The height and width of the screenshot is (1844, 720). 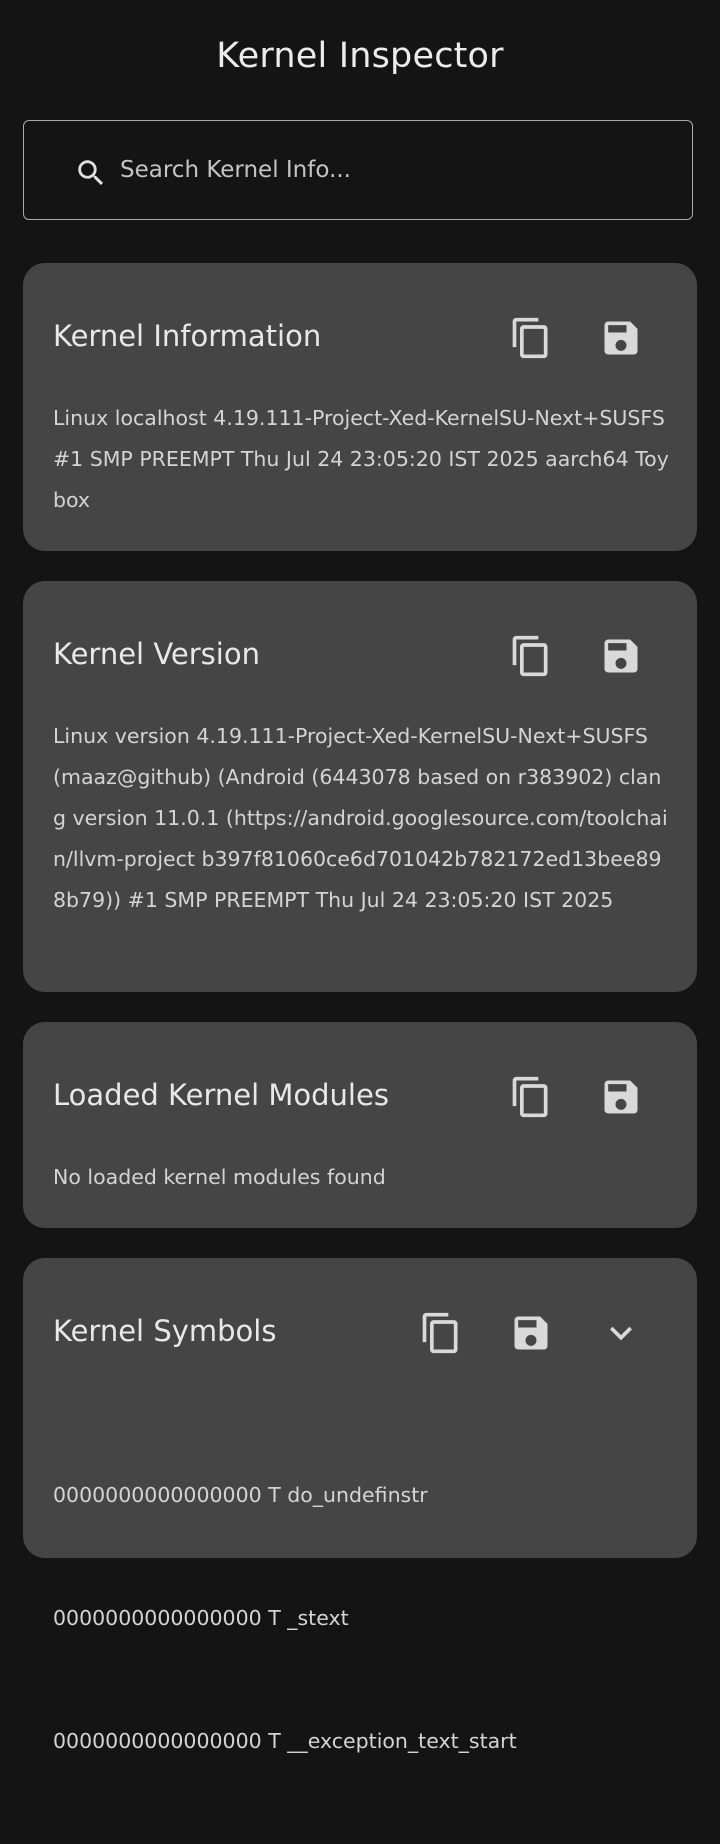 I want to click on search-input, so click(x=390, y=170).